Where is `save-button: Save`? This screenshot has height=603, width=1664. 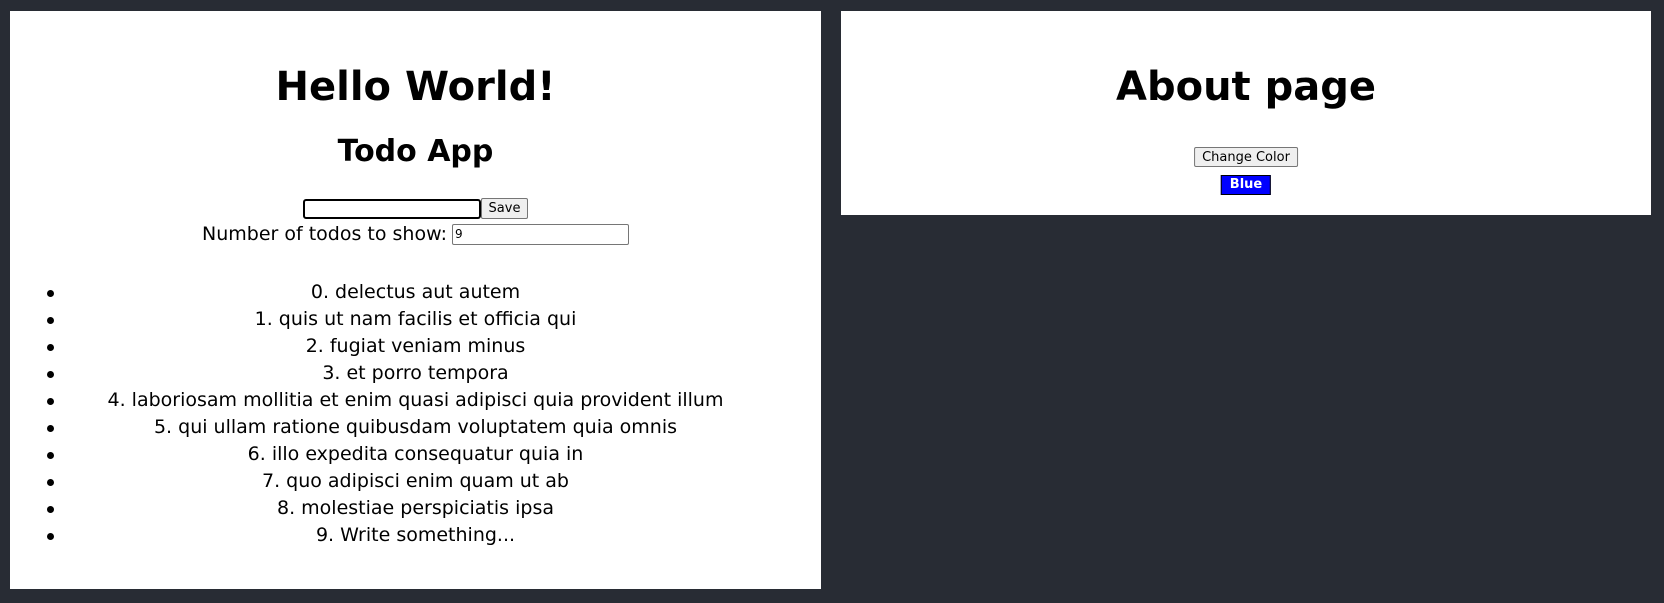 save-button: Save is located at coordinates (504, 208).